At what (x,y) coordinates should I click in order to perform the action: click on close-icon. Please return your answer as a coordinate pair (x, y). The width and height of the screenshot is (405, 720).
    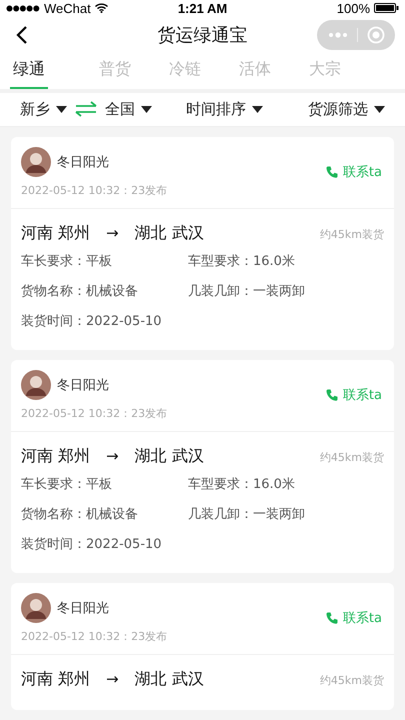
    Looking at the image, I should click on (375, 35).